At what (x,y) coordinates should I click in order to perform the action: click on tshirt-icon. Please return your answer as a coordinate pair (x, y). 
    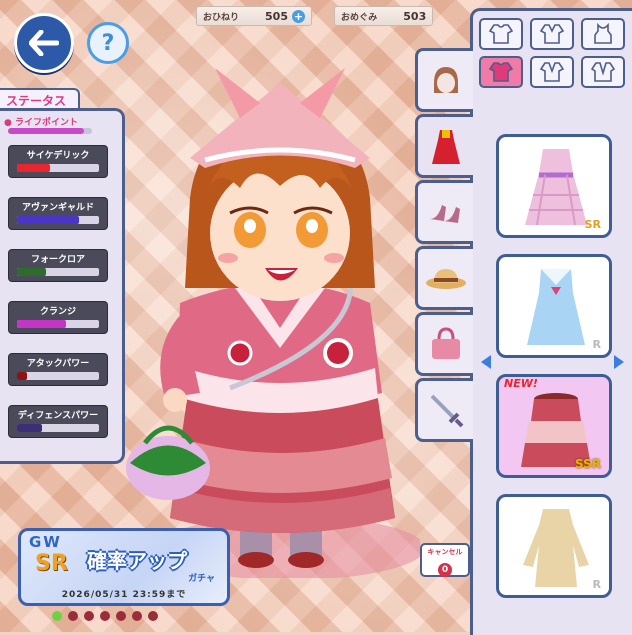
    Looking at the image, I should click on (501, 72).